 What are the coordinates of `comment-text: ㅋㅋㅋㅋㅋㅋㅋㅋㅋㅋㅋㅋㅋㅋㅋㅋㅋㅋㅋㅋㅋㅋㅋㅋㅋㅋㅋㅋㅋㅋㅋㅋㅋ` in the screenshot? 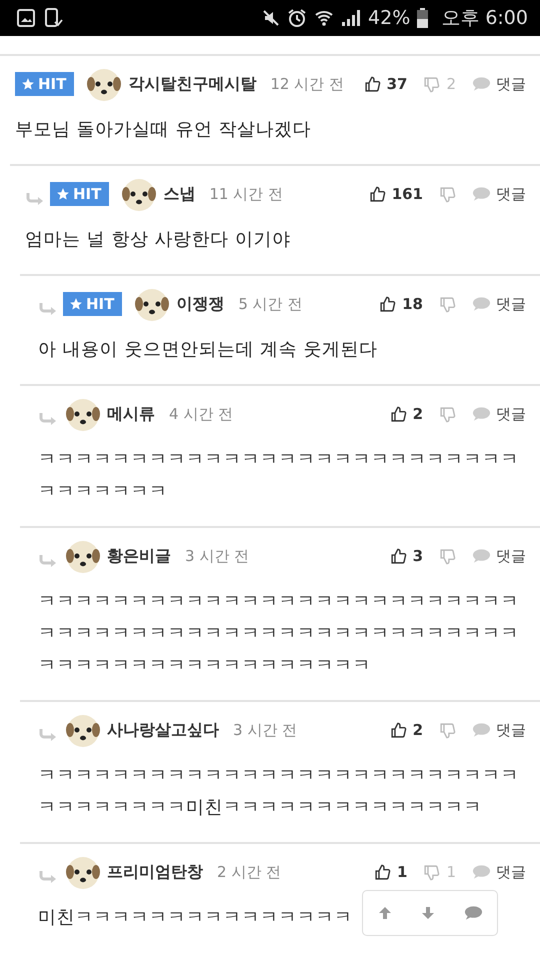 It's located at (279, 476).